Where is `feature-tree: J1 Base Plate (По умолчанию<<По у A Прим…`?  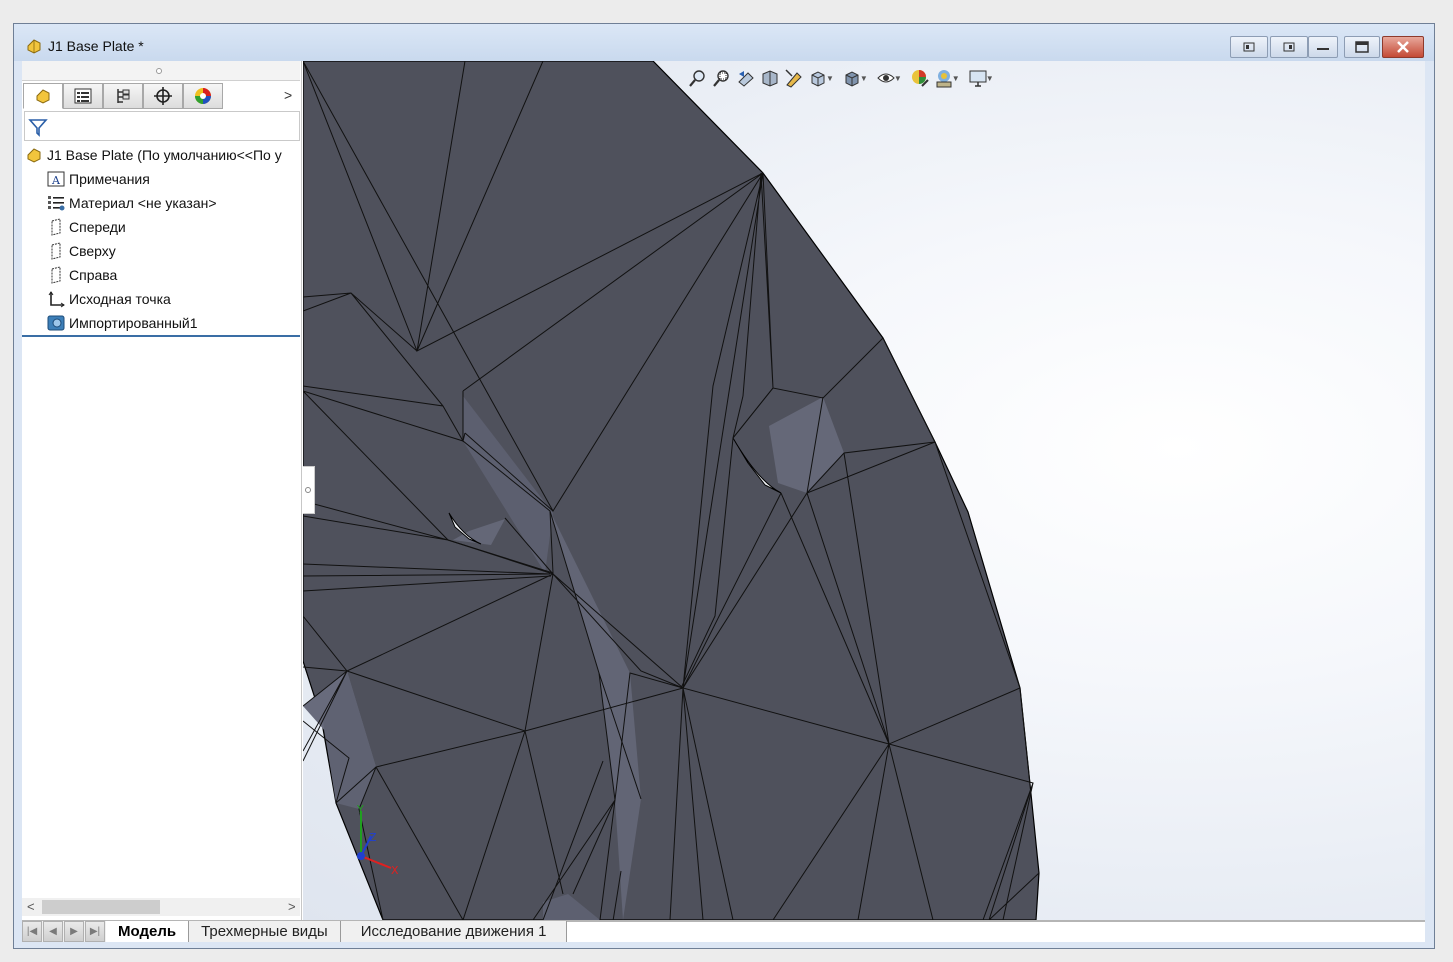
feature-tree: J1 Base Plate (По умолчанию<<По у A Прим… is located at coordinates (161, 239).